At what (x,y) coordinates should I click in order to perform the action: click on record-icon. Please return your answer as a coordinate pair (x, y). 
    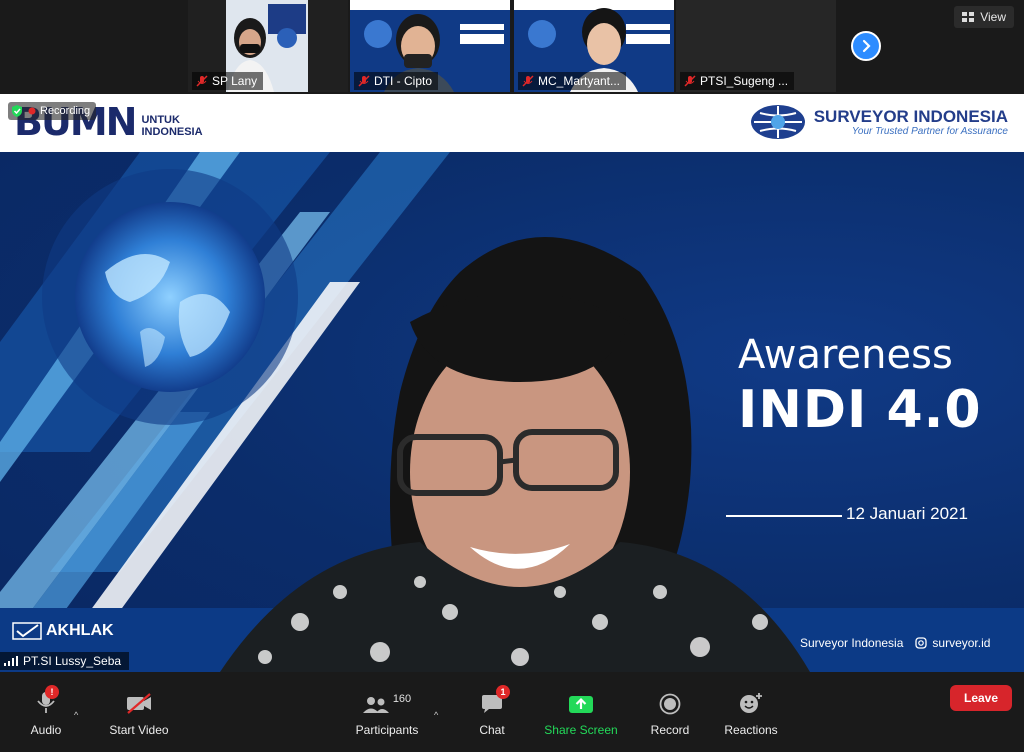
    Looking at the image, I should click on (670, 704).